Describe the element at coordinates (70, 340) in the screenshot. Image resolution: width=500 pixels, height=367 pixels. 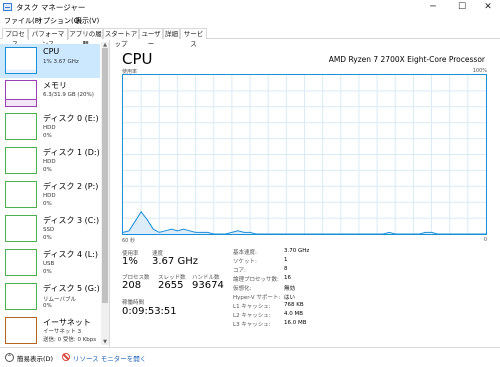
I see `network-throughput: 送信: 0 受信: 0 Kbps` at that location.